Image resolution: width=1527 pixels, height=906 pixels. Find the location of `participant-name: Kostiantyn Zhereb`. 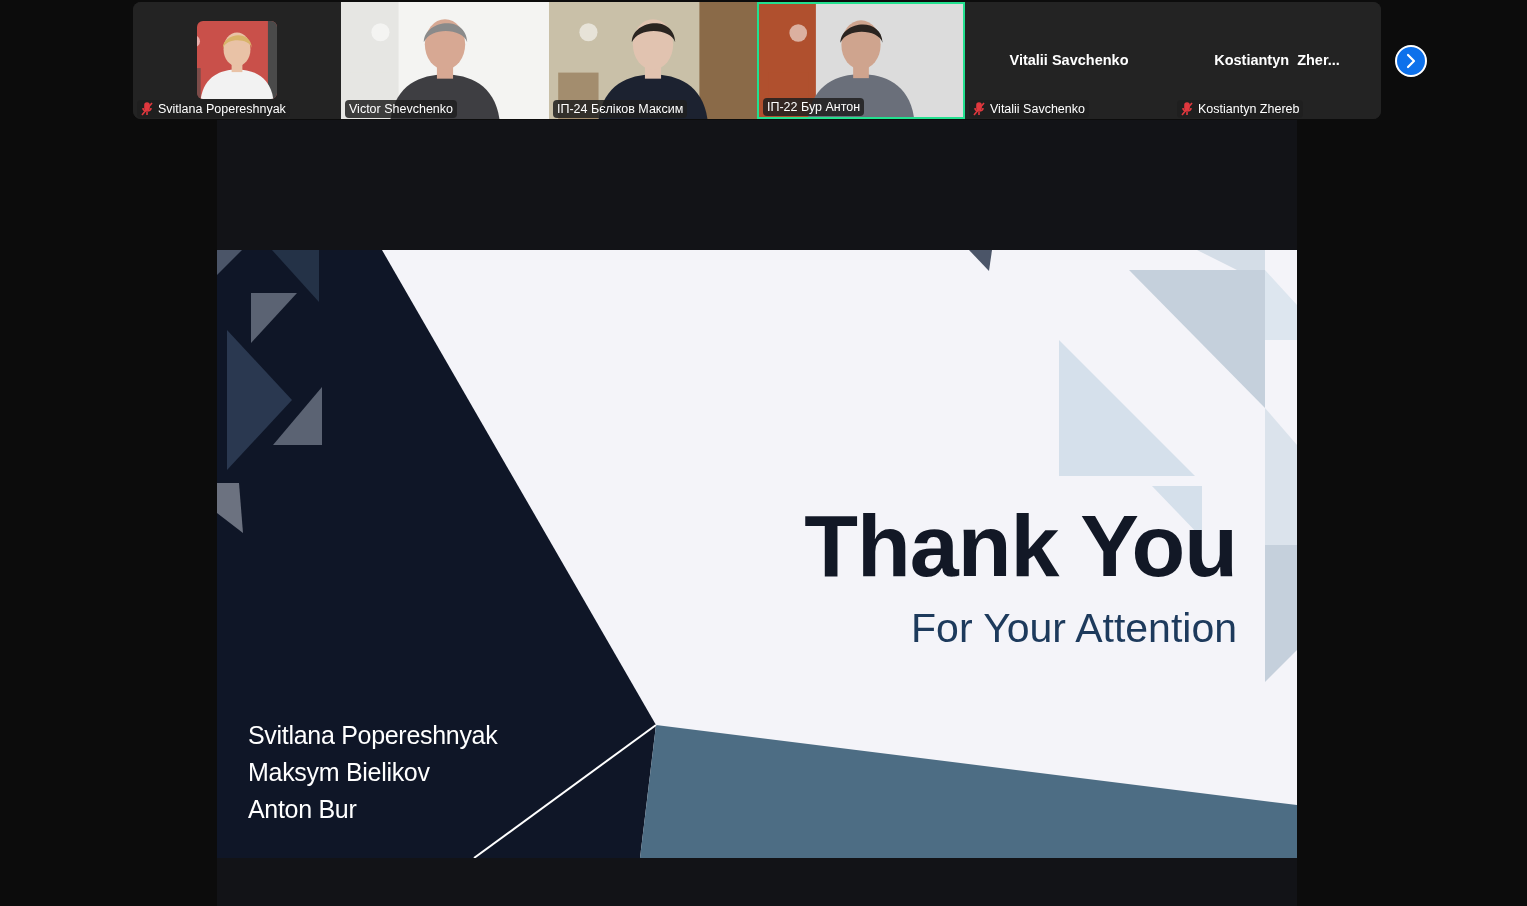

participant-name: Kostiantyn Zhereb is located at coordinates (1249, 109).